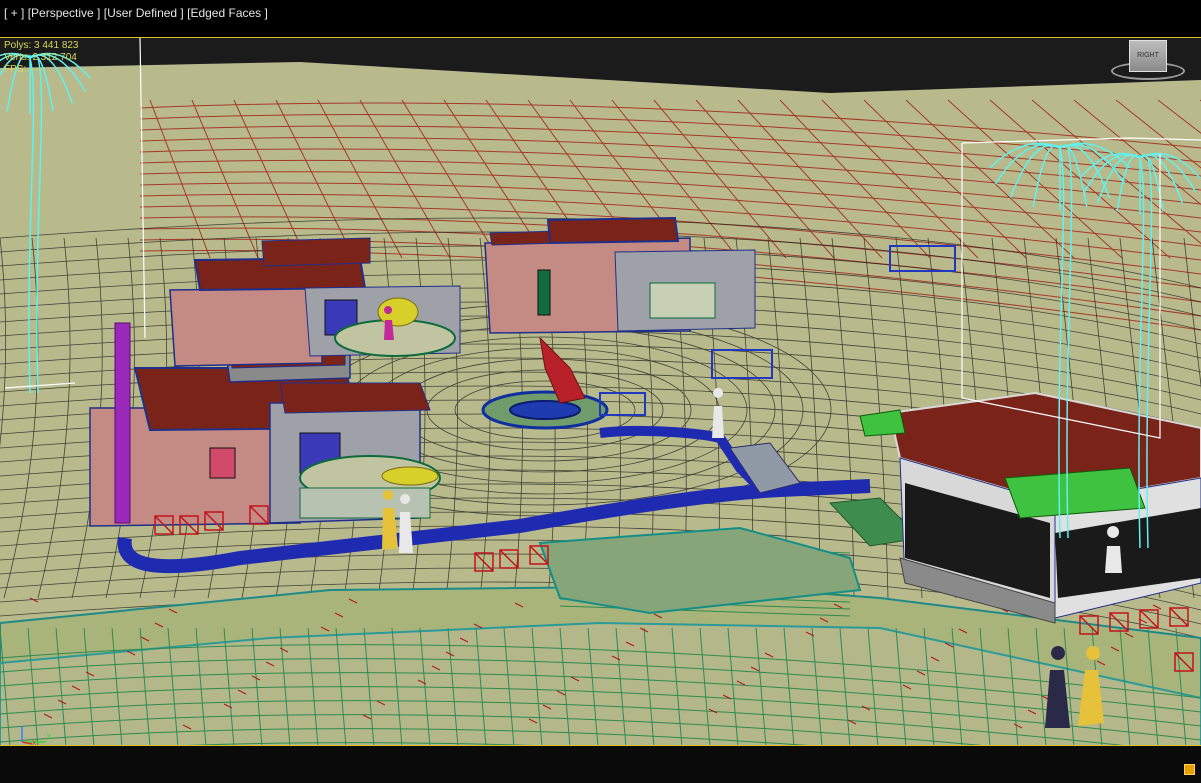  I want to click on axis-y-label: y, so click(49, 735).